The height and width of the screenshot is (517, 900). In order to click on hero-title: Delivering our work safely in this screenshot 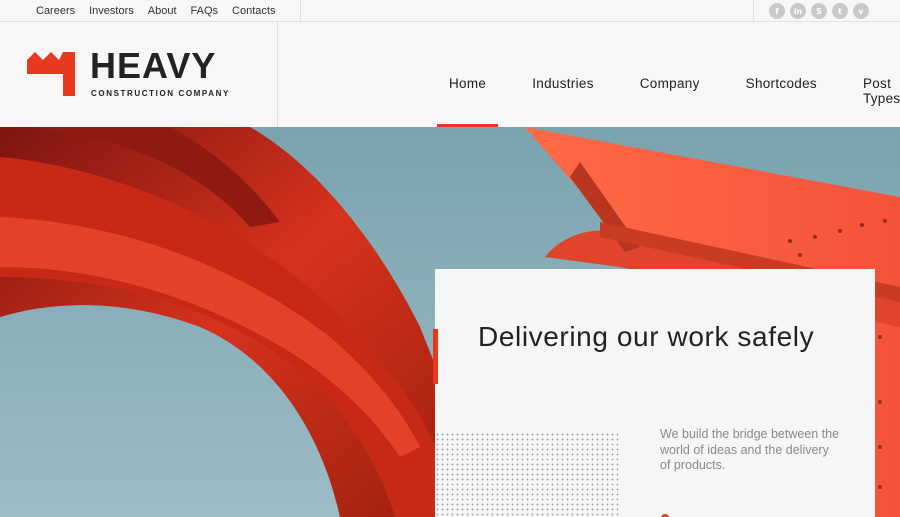, I will do `click(646, 336)`.